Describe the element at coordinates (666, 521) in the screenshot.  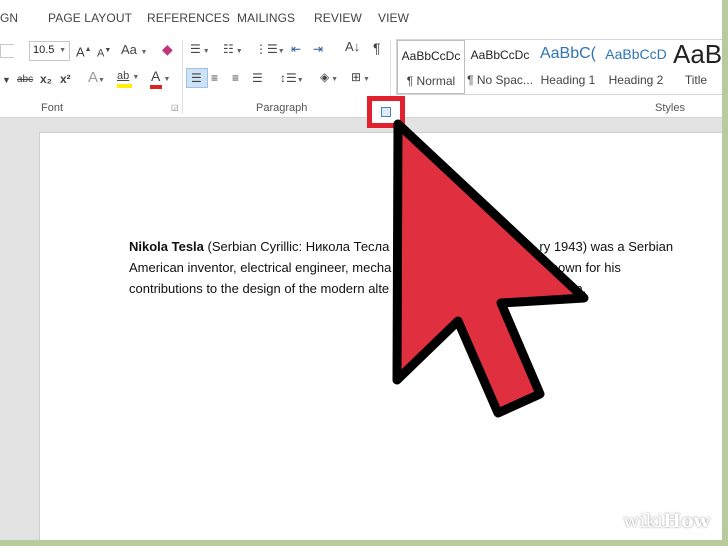
I see `wikihow-watermark: wikiHow` at that location.